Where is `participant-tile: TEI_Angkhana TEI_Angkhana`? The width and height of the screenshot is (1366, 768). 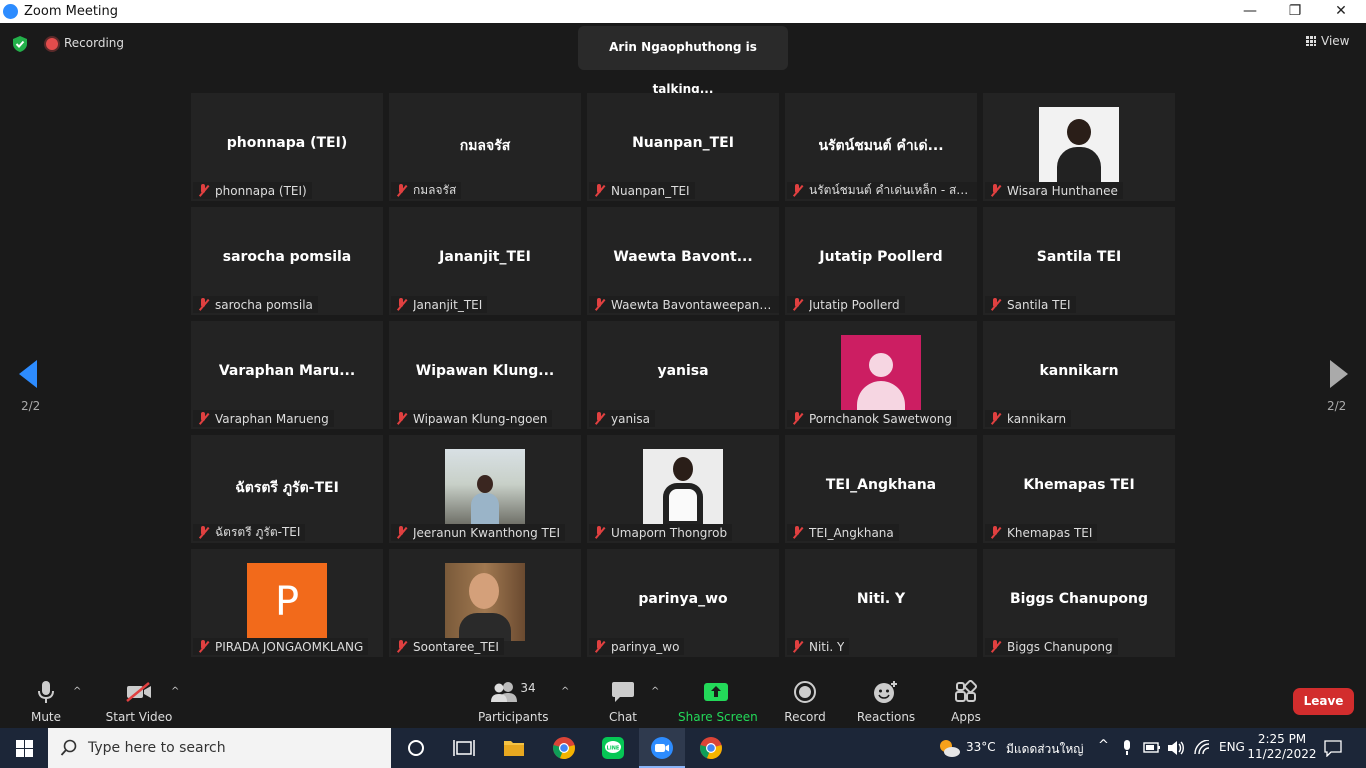
participant-tile: TEI_Angkhana TEI_Angkhana is located at coordinates (881, 489).